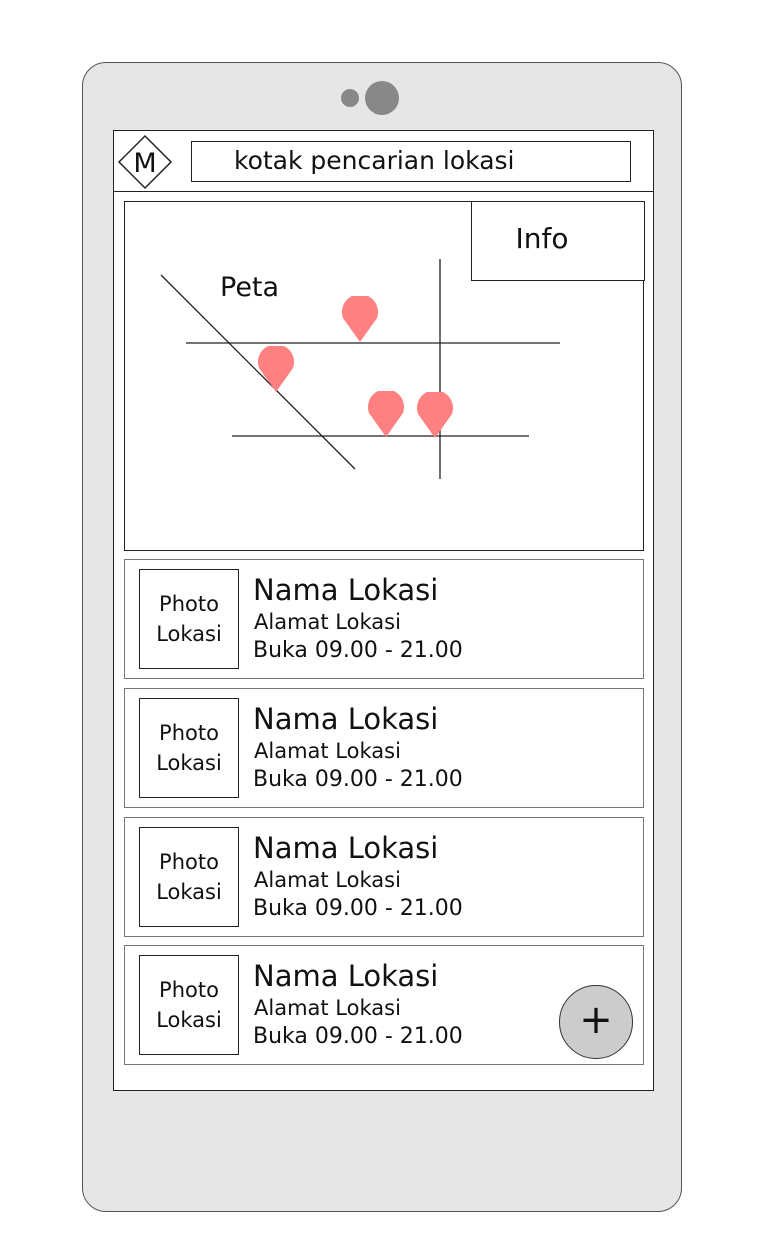  Describe the element at coordinates (350, 98) in the screenshot. I see `sensor-dot` at that location.